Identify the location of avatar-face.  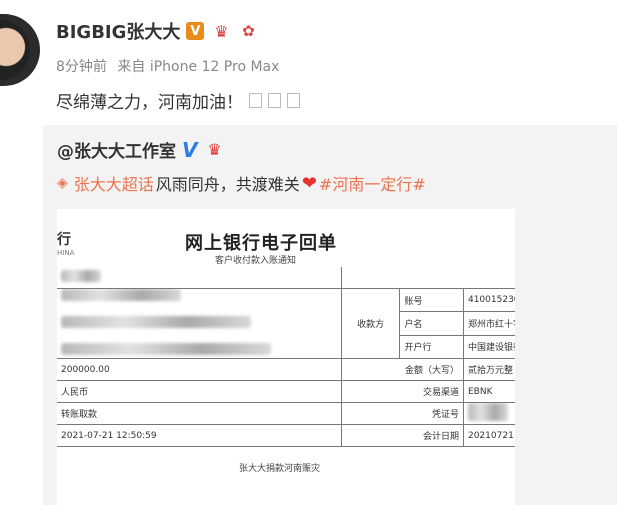
(15, 50).